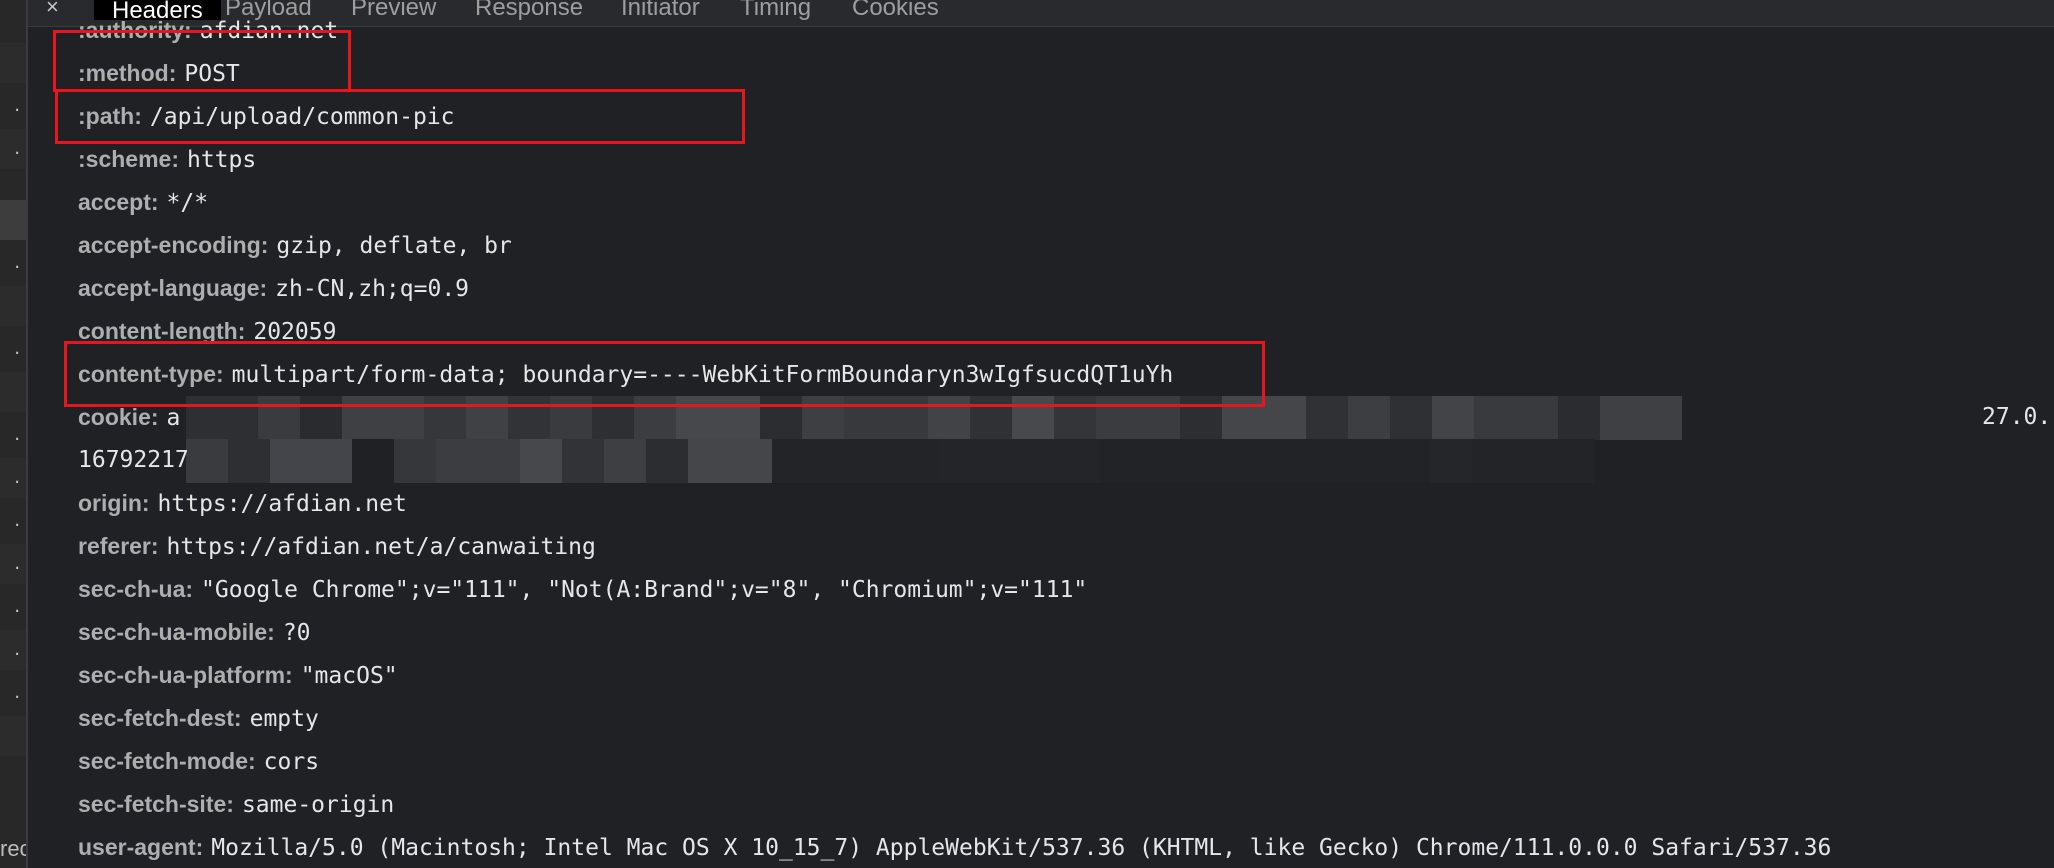 The width and height of the screenshot is (2054, 868). What do you see at coordinates (895, 11) in the screenshot?
I see `tab-cookies: Cookies` at bounding box center [895, 11].